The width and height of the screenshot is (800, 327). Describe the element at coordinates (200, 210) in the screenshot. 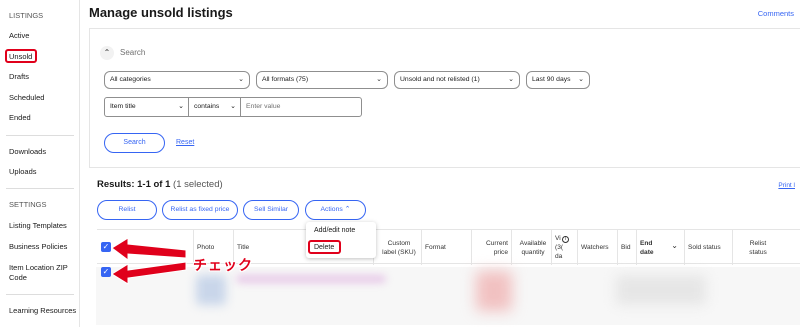

I see `relist-fixed-price-button: Relist as fixed price` at that location.